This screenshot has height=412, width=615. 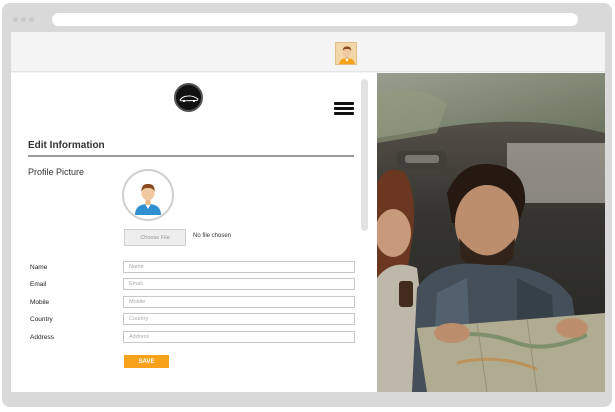 What do you see at coordinates (40, 302) in the screenshot?
I see `mobile-label: Mobile` at bounding box center [40, 302].